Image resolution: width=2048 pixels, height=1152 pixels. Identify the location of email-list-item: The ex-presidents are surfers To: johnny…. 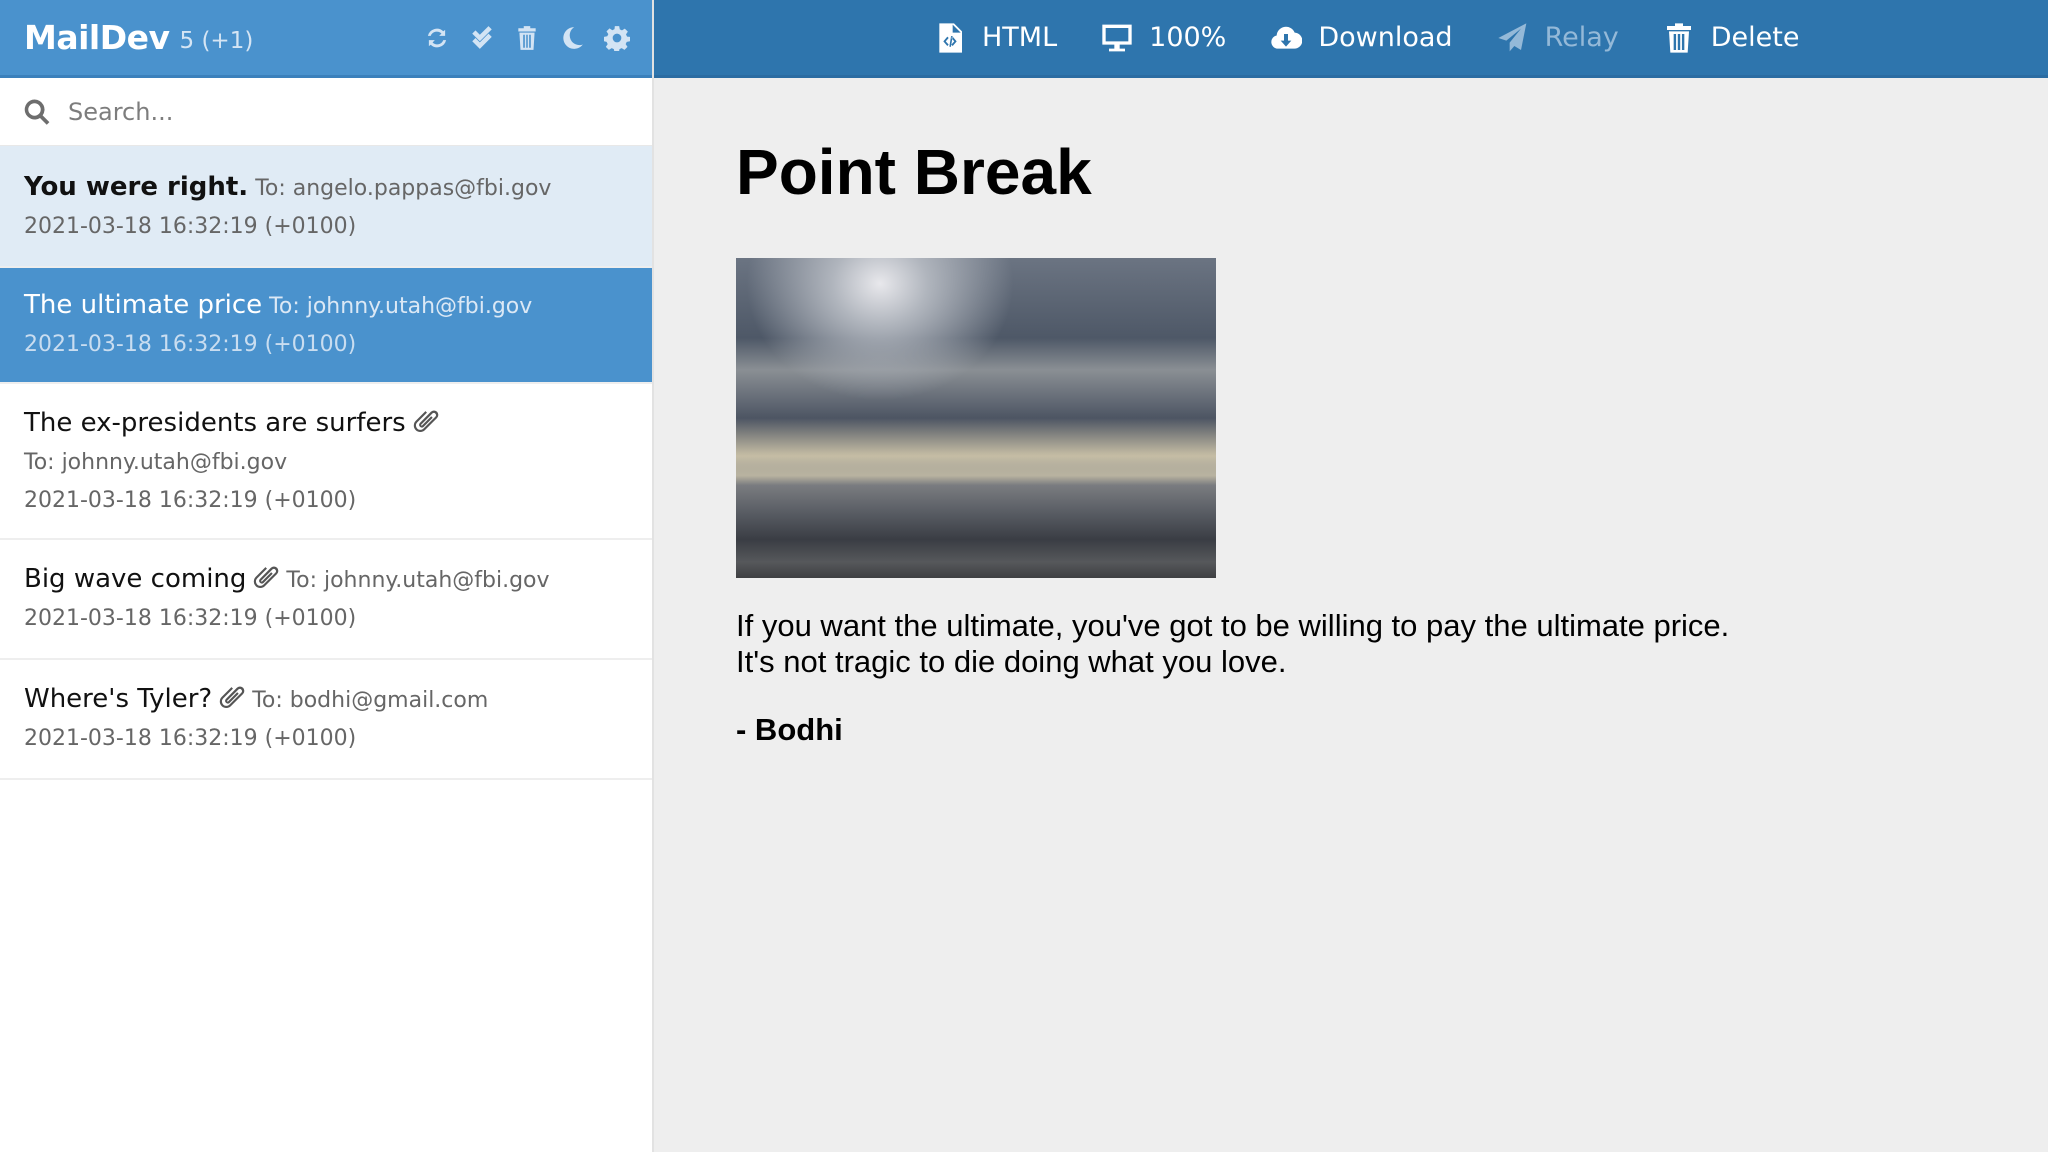
(326, 462).